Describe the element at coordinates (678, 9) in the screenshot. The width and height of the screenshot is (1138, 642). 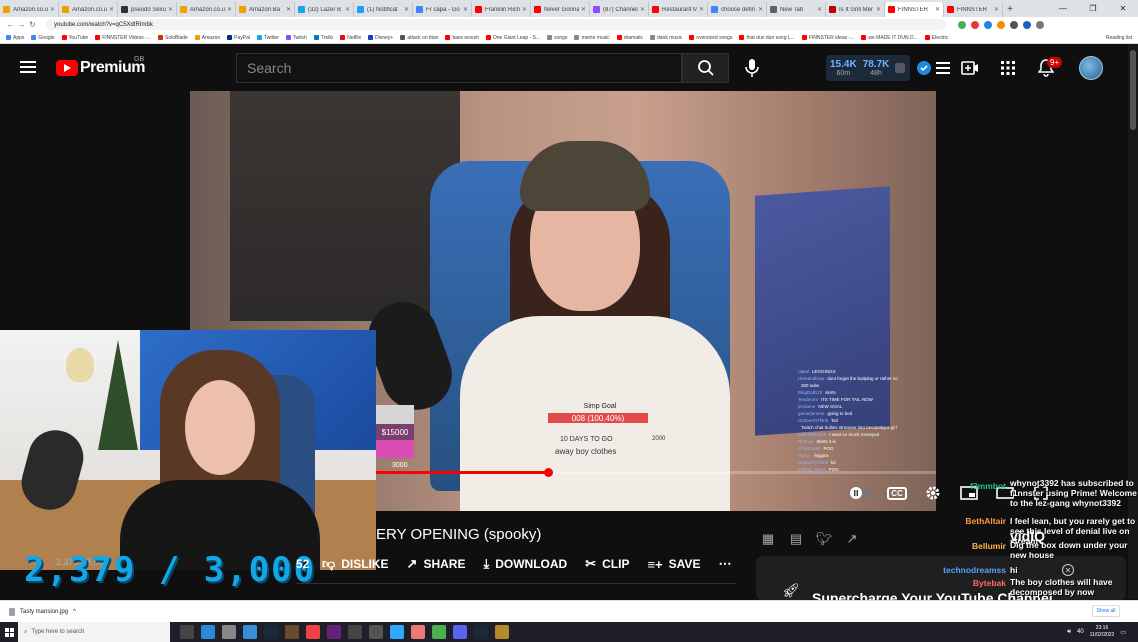
I see `browser-tab: Restaurant M ✕` at that location.